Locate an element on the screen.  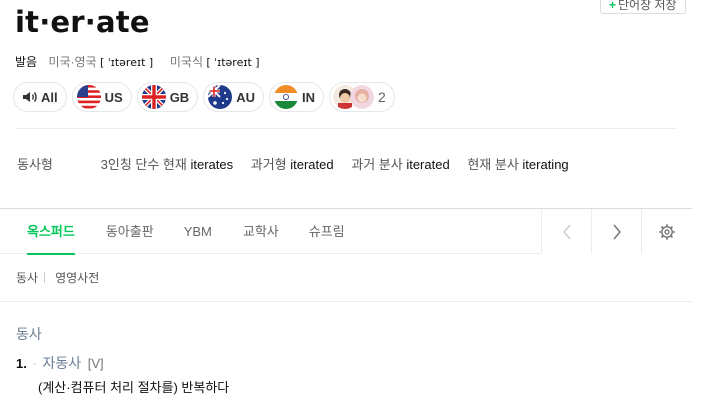
dictionary-tabs: 옥스퍼드 동아출판 YBM 교학사 슈프림 is located at coordinates (346, 231).